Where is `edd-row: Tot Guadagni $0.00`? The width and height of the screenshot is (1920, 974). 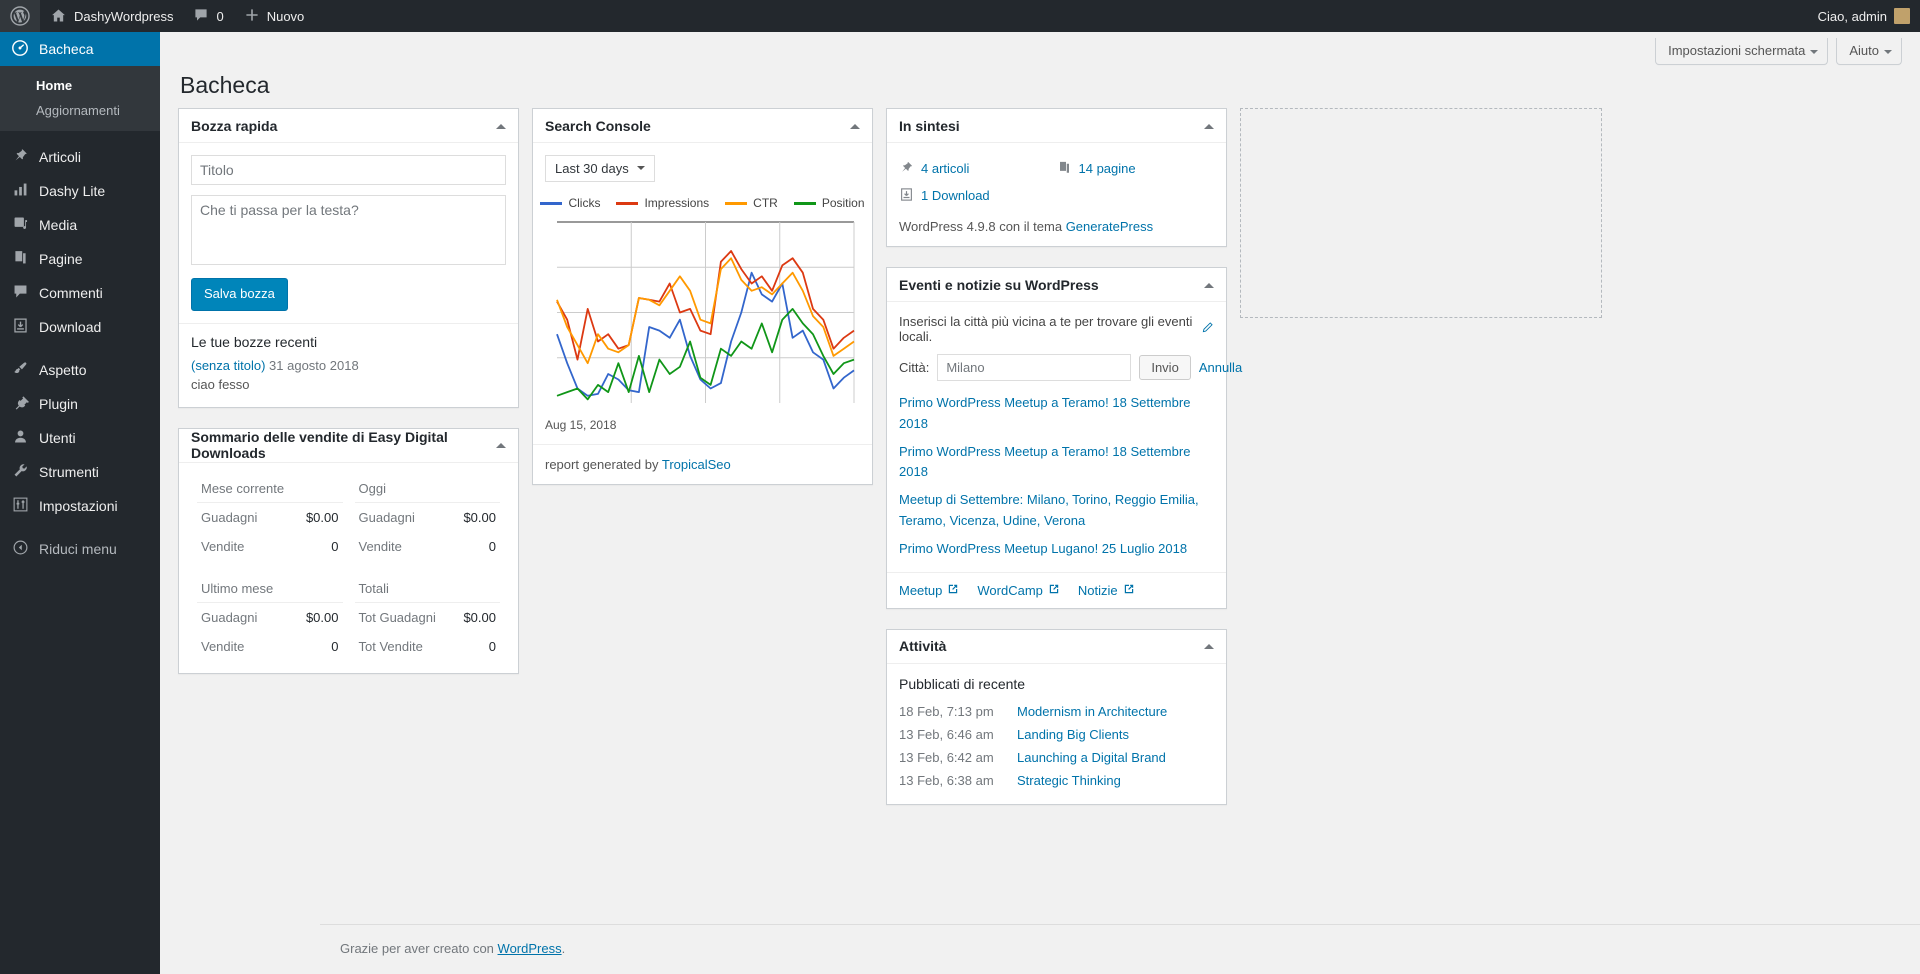
edd-row: Tot Guadagni $0.00 is located at coordinates (428, 617).